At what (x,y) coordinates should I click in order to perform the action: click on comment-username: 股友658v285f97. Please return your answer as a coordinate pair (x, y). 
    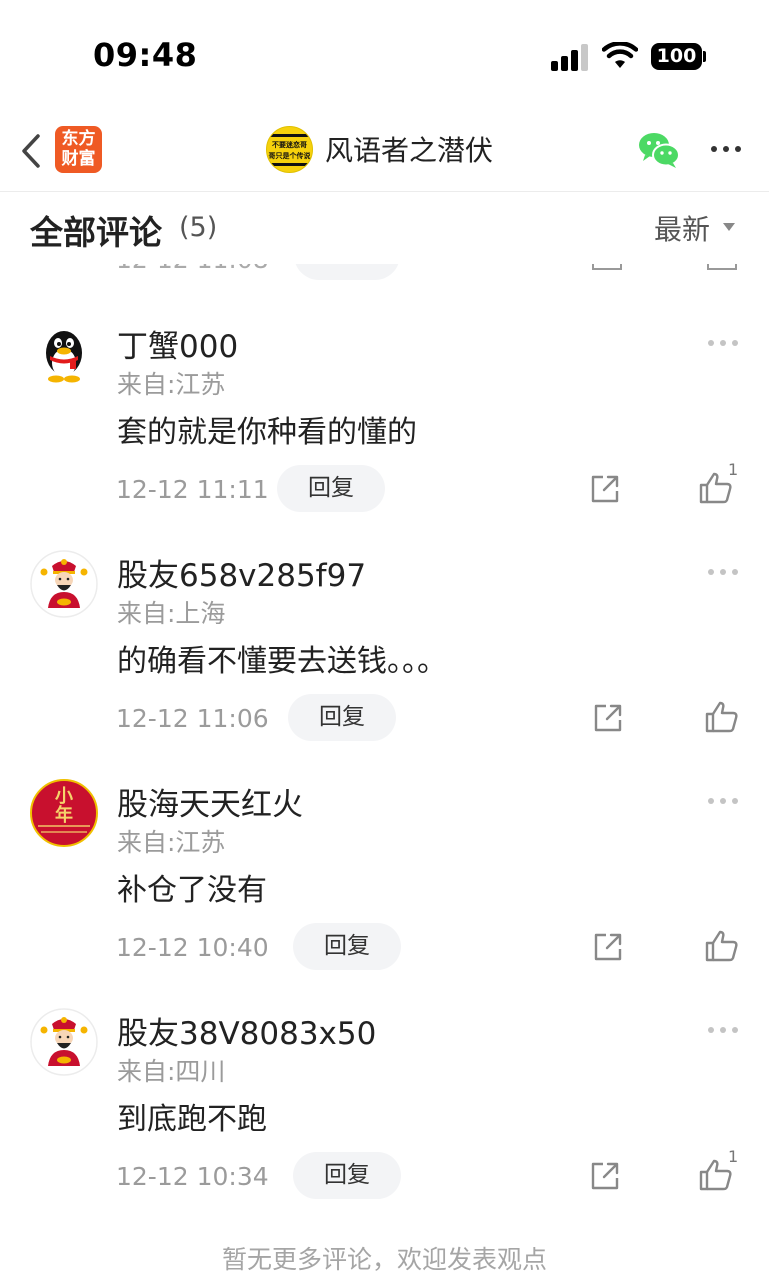
    Looking at the image, I should click on (241, 572).